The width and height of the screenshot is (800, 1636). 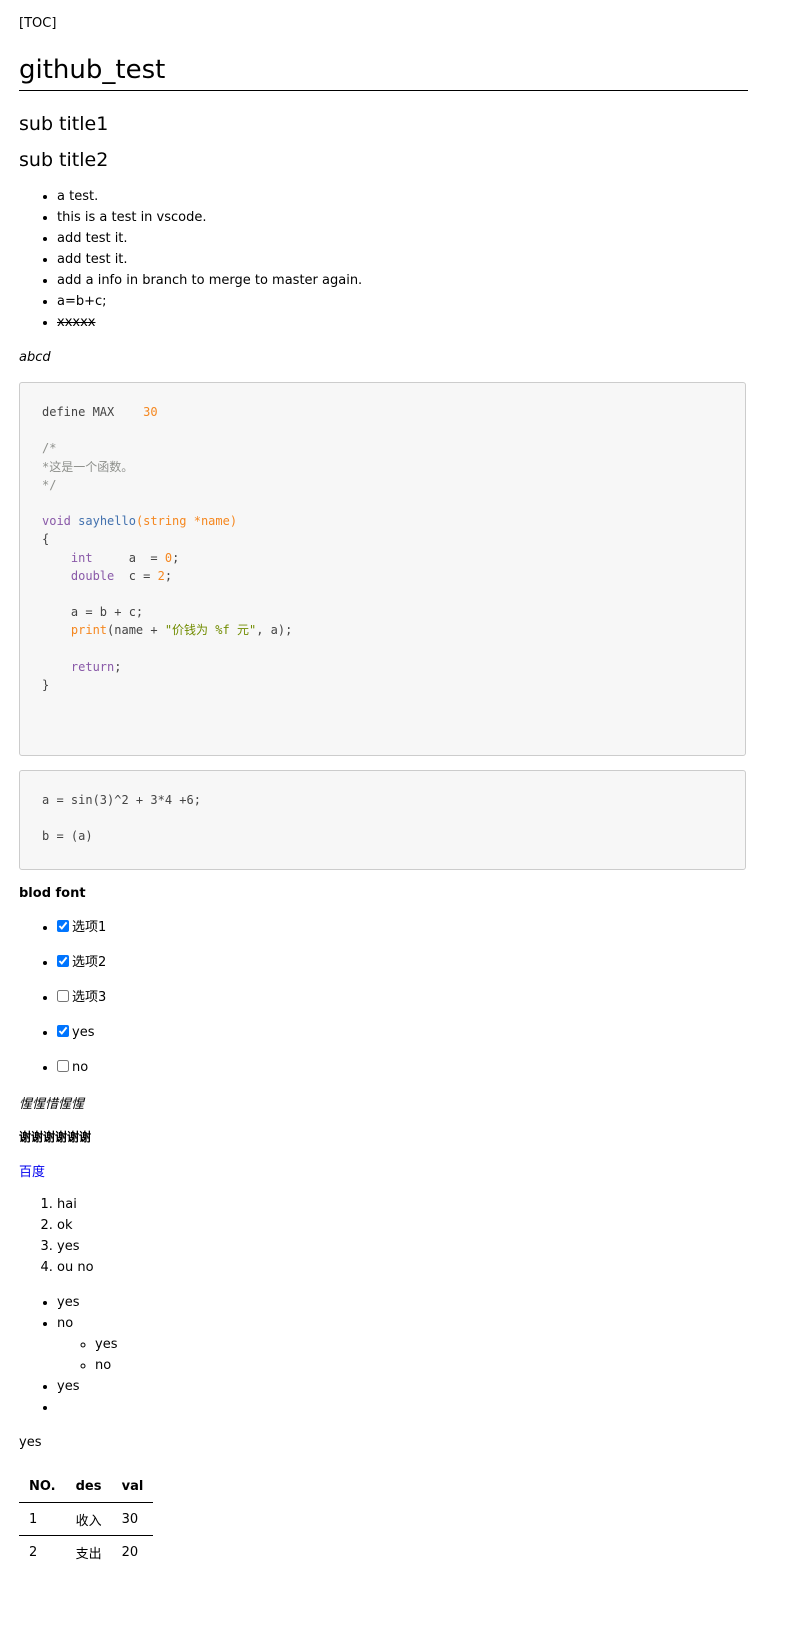 I want to click on bold-text: blod font, so click(x=52, y=893).